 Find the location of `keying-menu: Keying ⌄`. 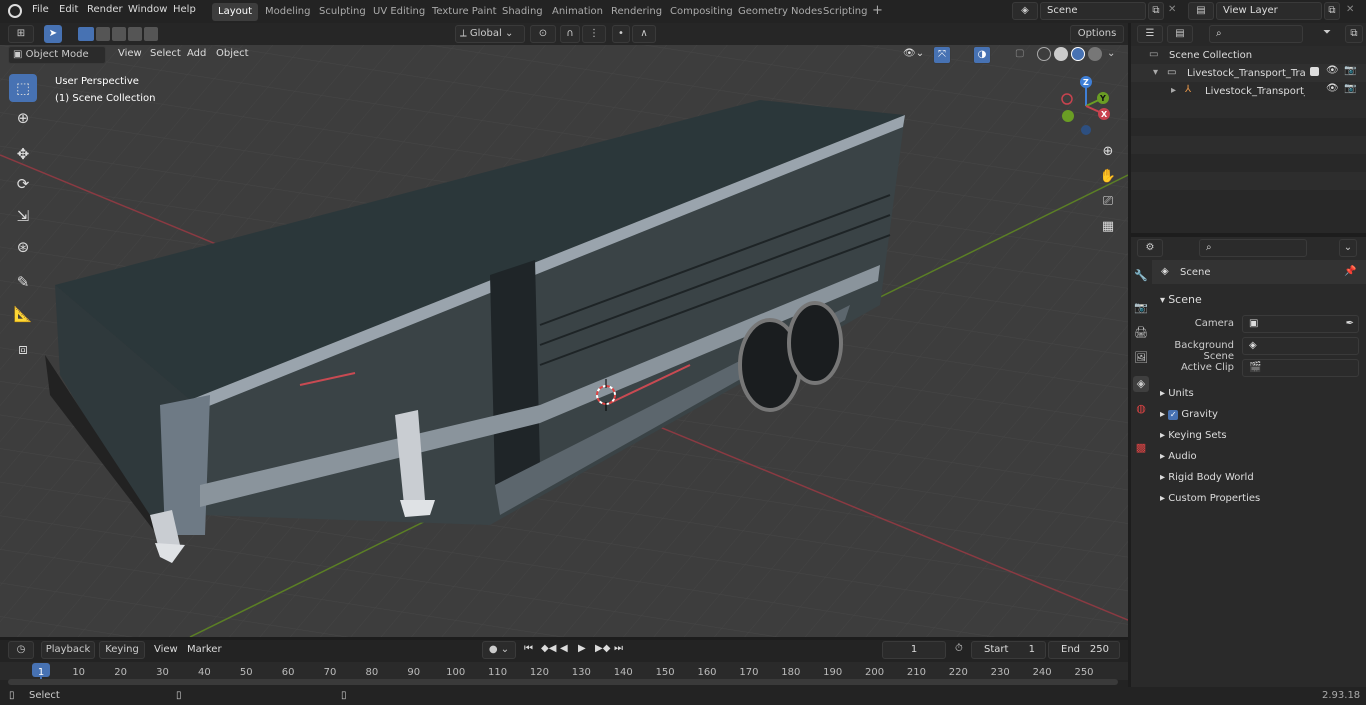

keying-menu: Keying ⌄ is located at coordinates (122, 656).